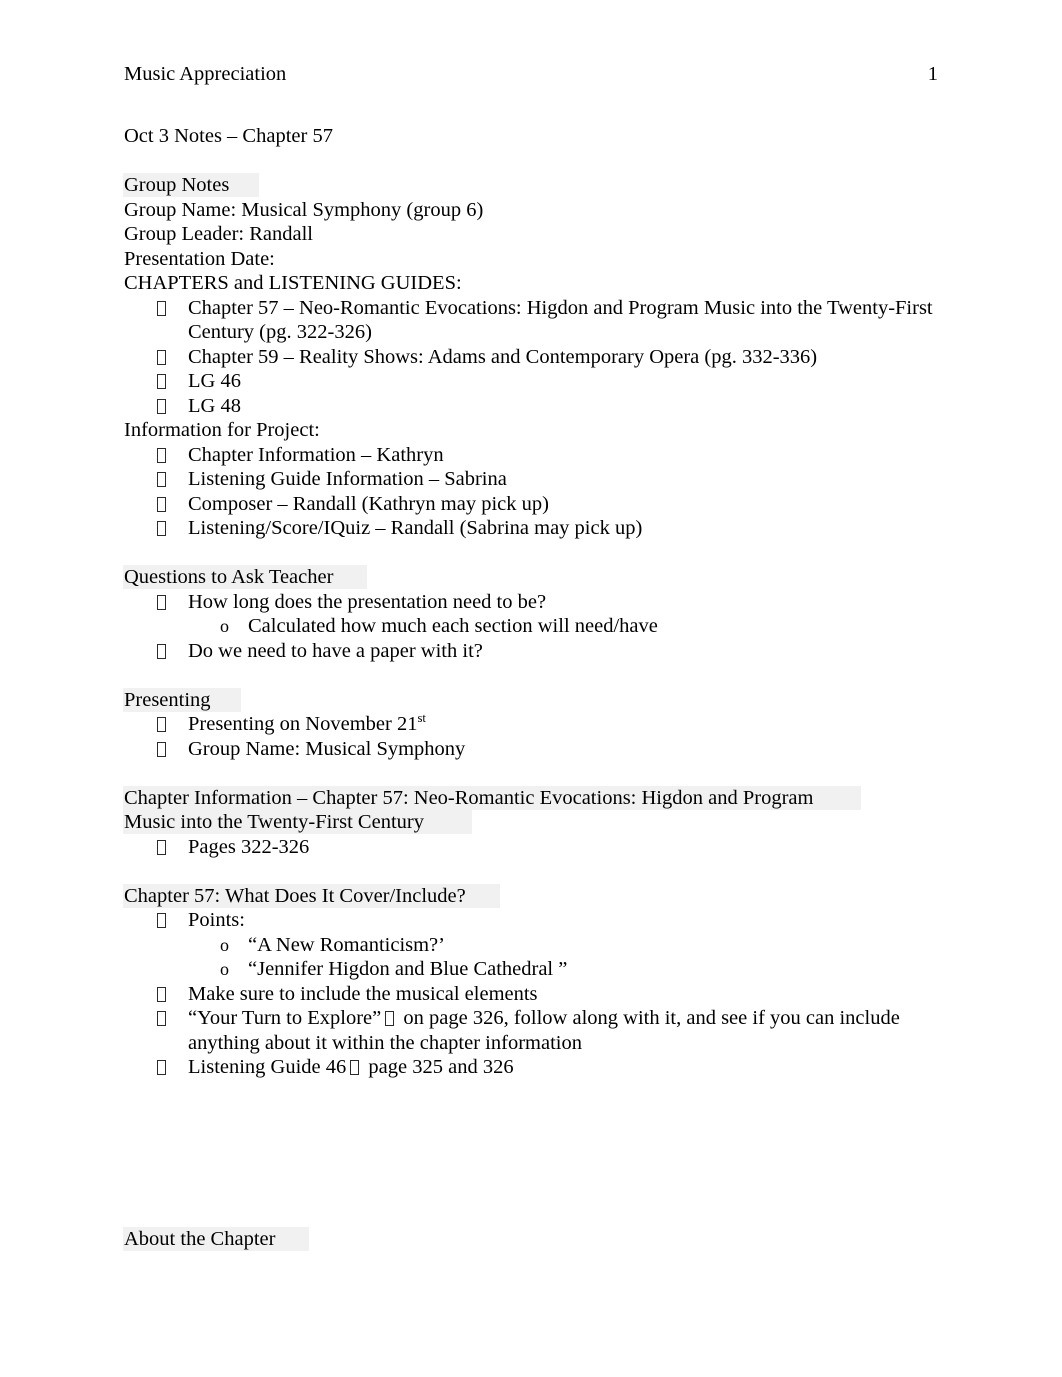 The width and height of the screenshot is (1062, 1377). Describe the element at coordinates (531, 945) in the screenshot. I see `sub-list-item: o “A New Romanticism?’` at that location.